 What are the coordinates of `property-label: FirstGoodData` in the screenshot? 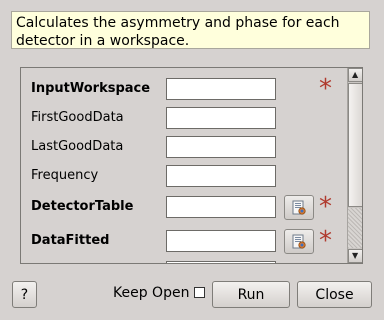 It's located at (77, 117).